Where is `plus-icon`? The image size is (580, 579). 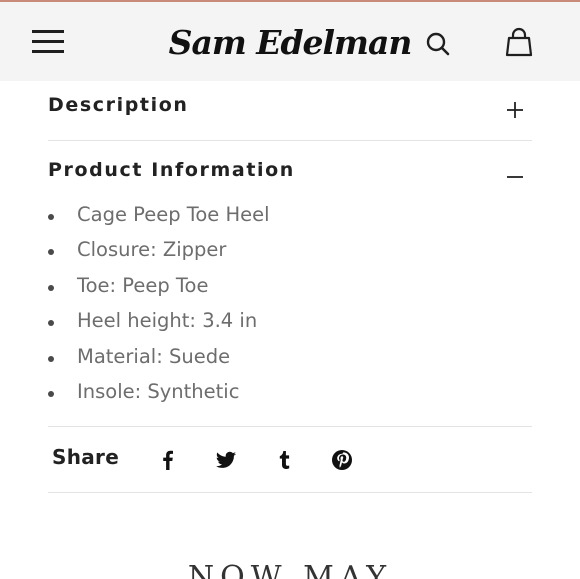 plus-icon is located at coordinates (515, 110).